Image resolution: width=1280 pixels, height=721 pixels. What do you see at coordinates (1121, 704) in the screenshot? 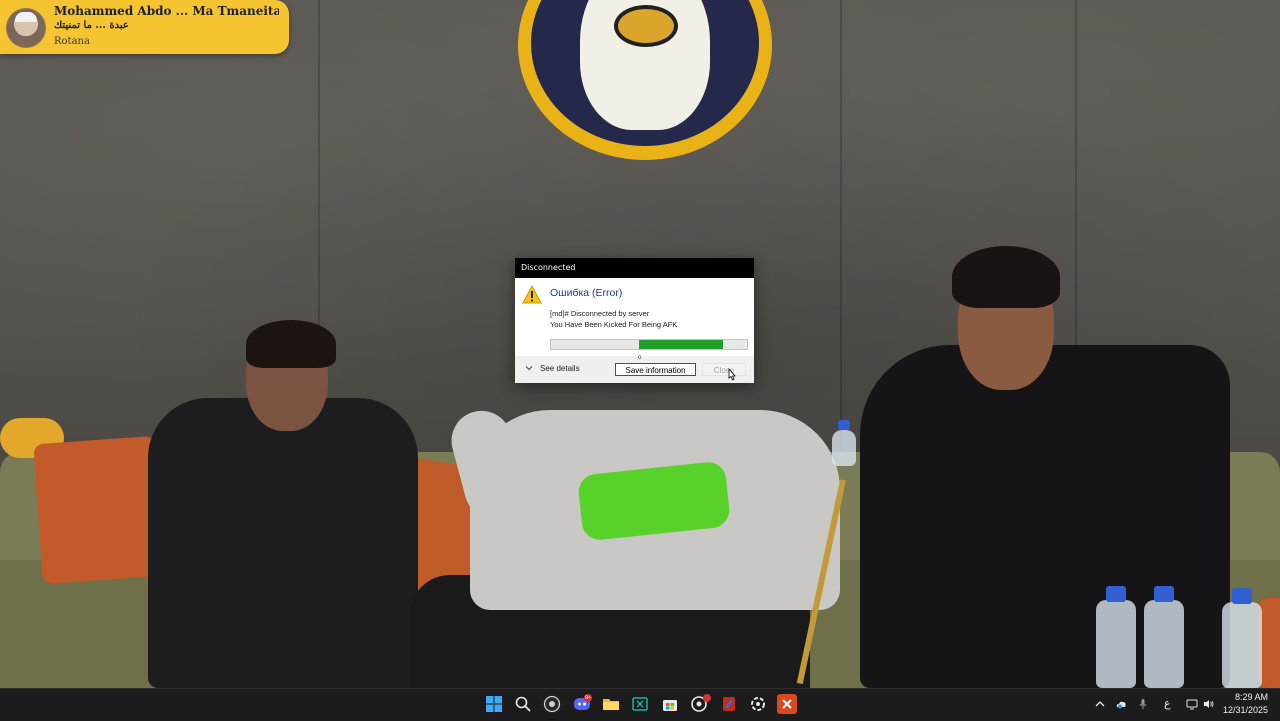
I see `cloud-sync-icon` at bounding box center [1121, 704].